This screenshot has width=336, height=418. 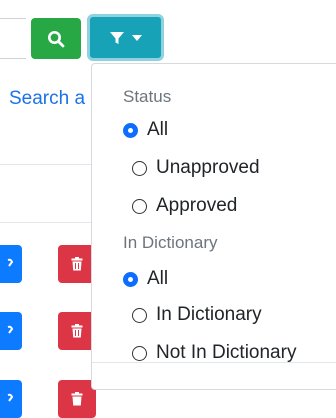 I want to click on option-label: Not In Dictionary, so click(x=226, y=352).